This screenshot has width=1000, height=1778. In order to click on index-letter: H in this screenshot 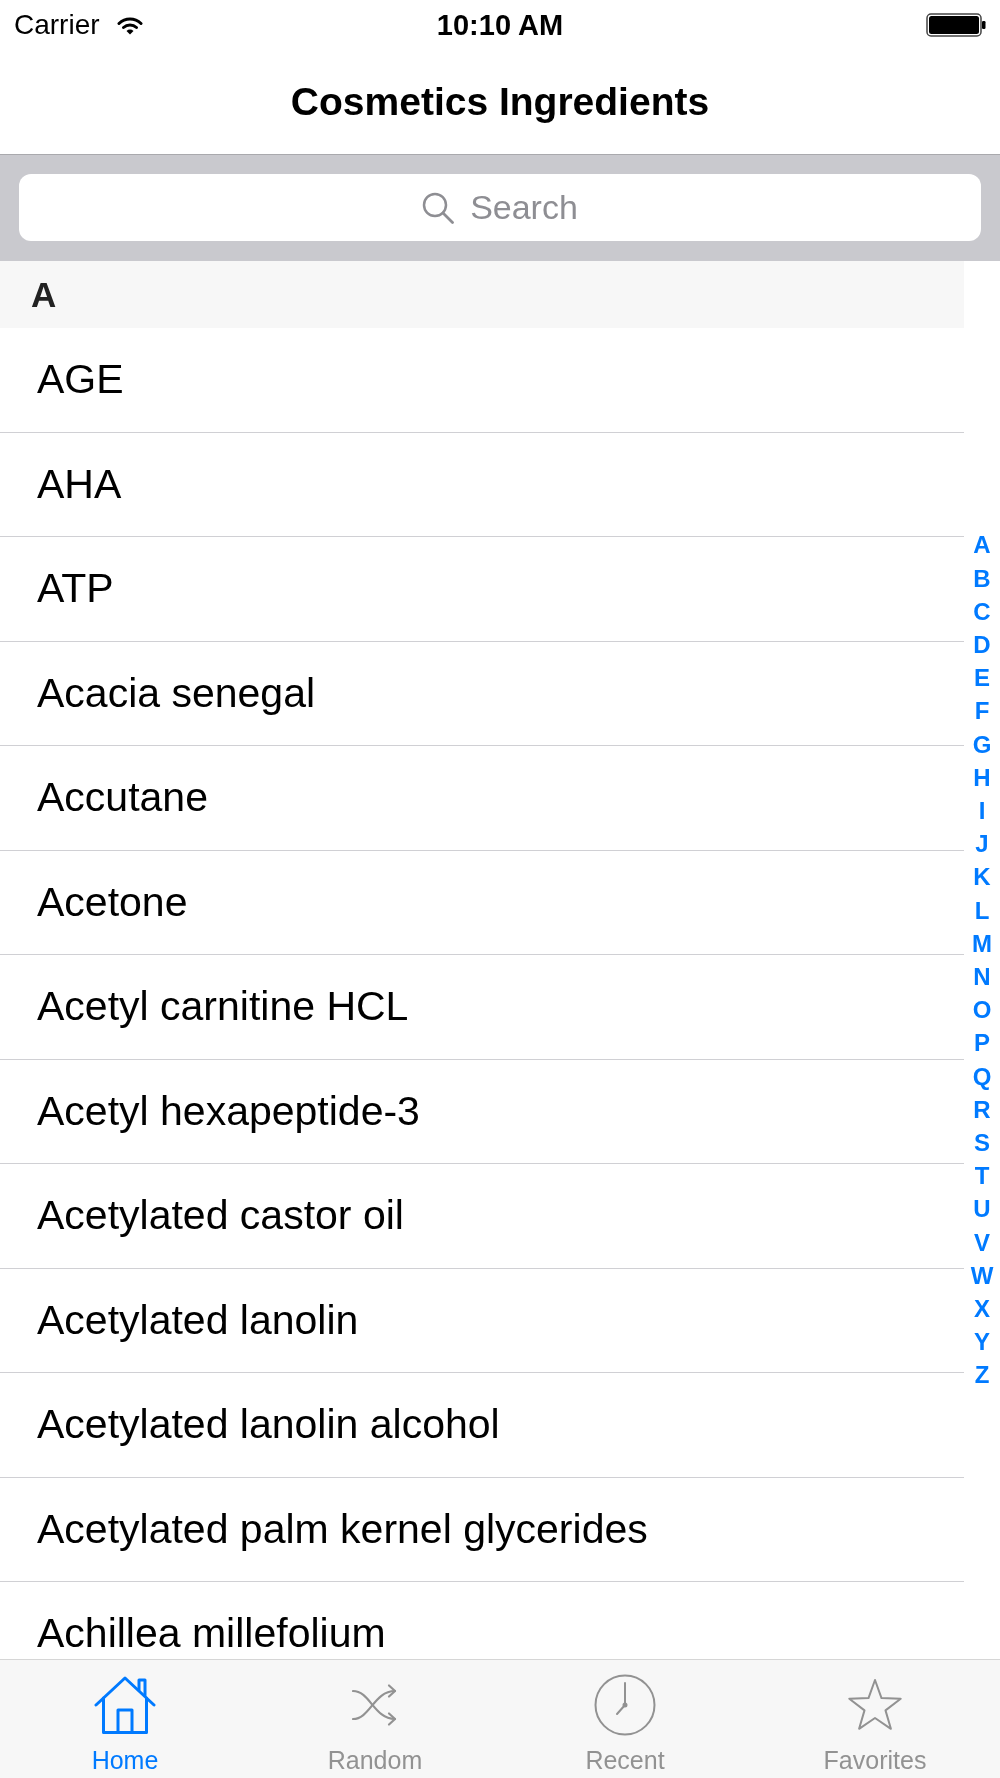, I will do `click(982, 777)`.